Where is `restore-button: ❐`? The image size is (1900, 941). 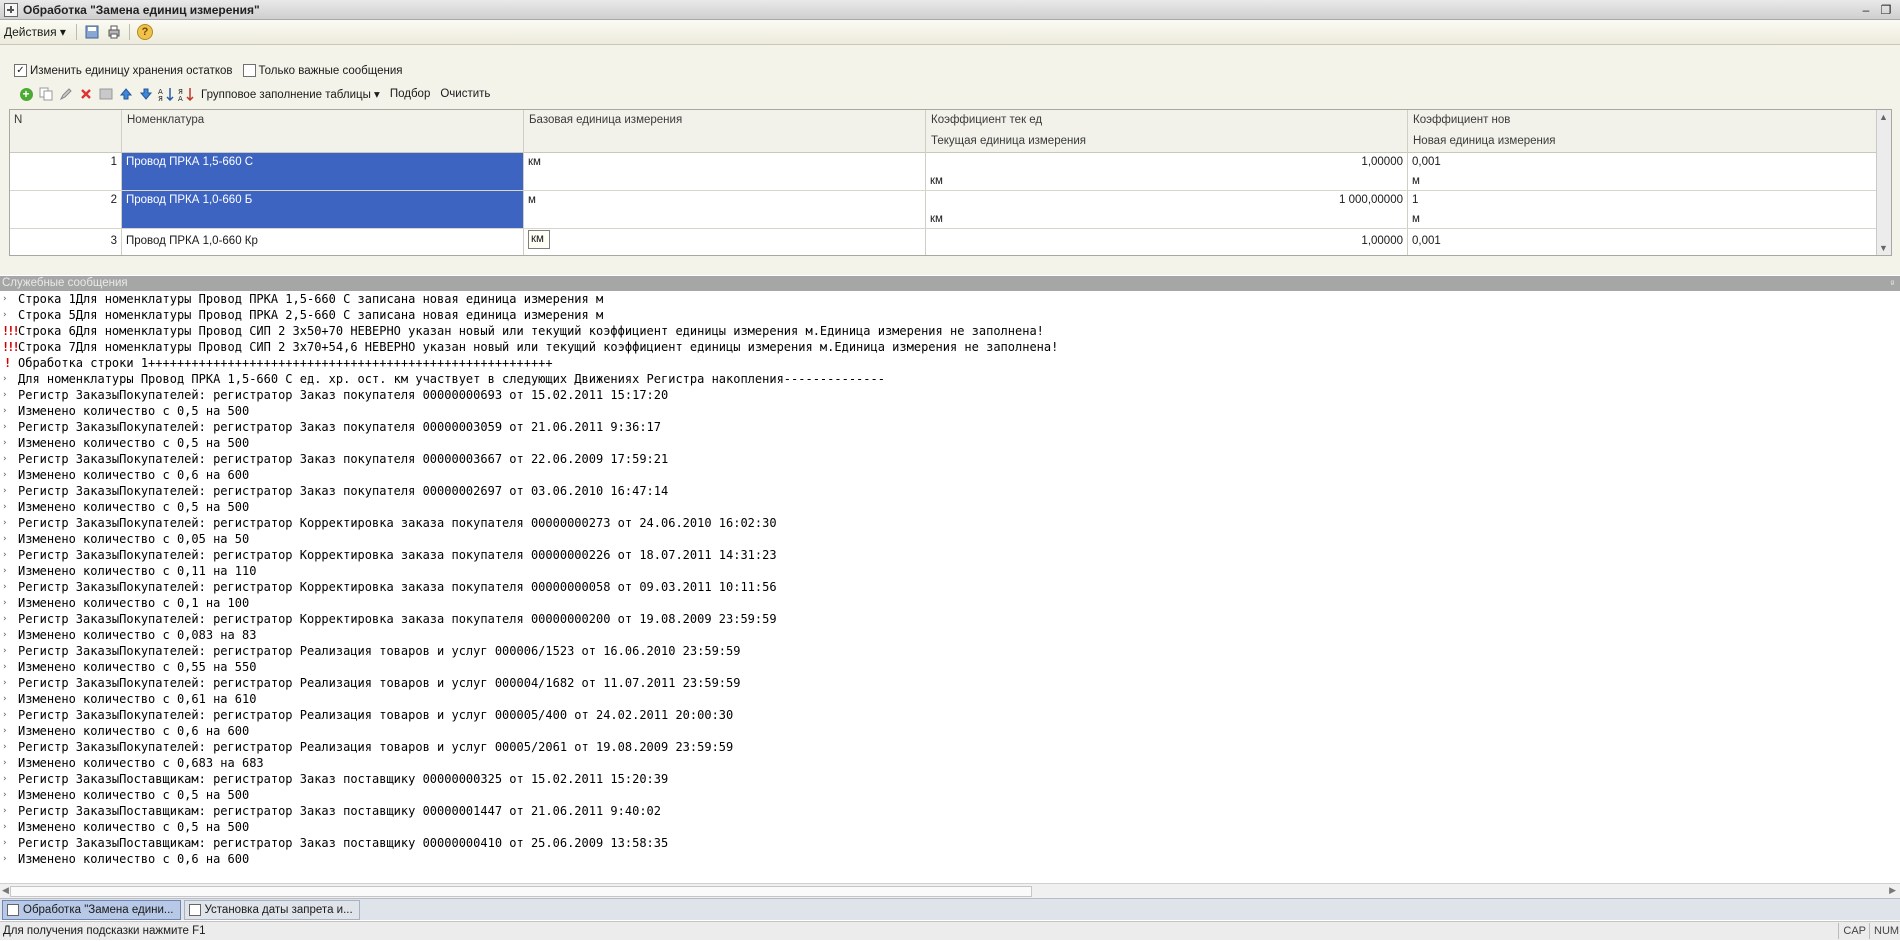 restore-button: ❐ is located at coordinates (1886, 10).